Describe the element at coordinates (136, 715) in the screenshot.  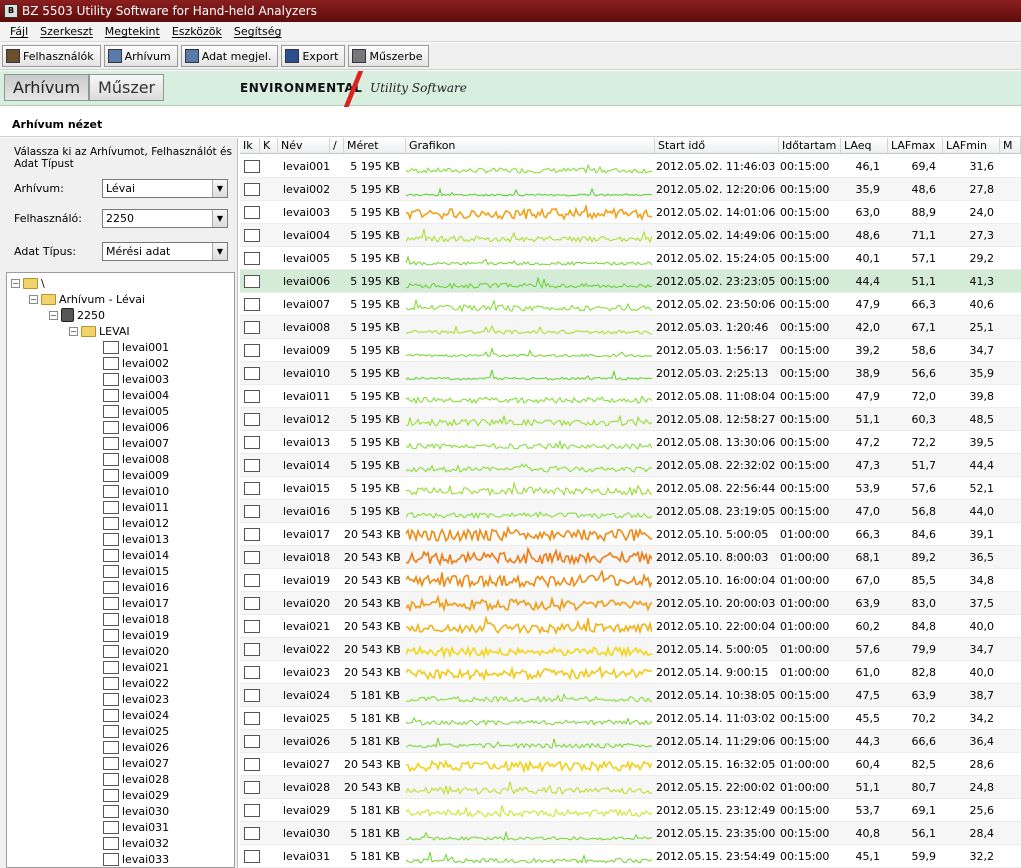
I see `tree-item: levai024` at that location.